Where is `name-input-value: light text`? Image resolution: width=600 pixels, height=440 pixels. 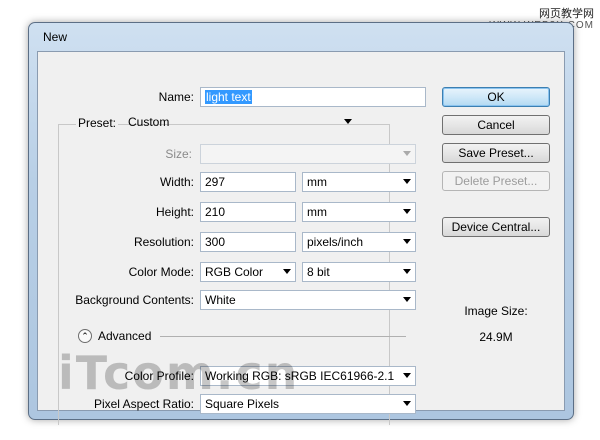
name-input-value: light text is located at coordinates (228, 97).